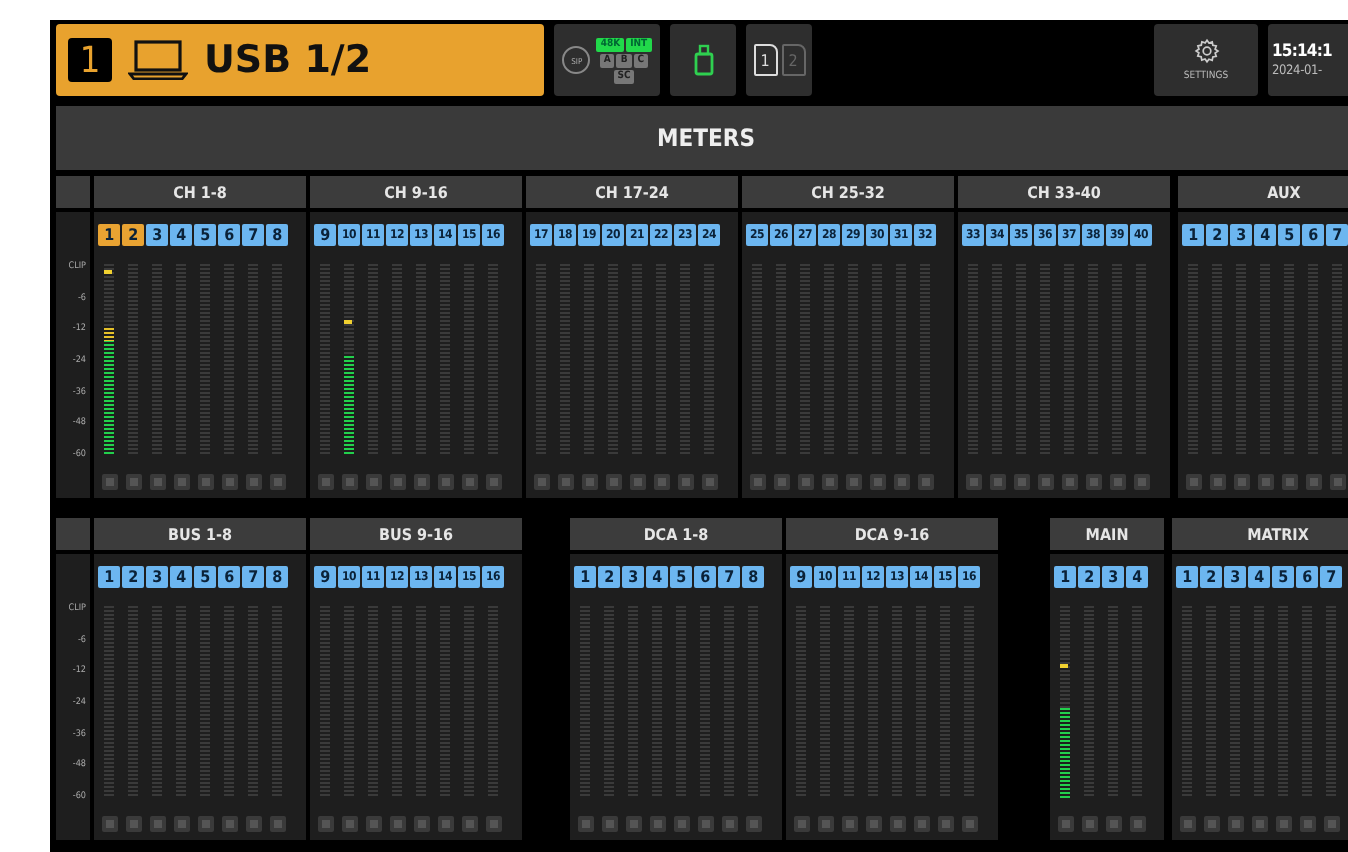 The height and width of the screenshot is (852, 1348). Describe the element at coordinates (200, 534) in the screenshot. I see `group-title: BUS 1-8` at that location.